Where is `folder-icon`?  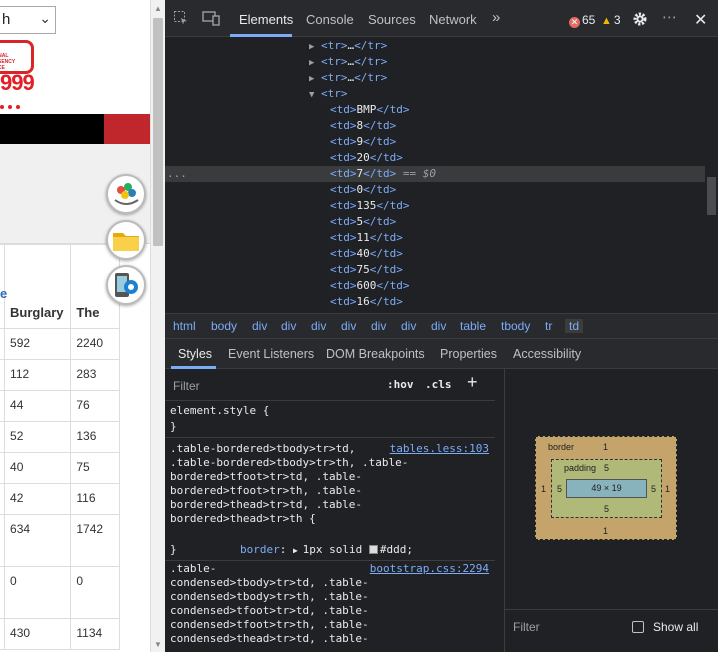
folder-icon is located at coordinates (126, 240).